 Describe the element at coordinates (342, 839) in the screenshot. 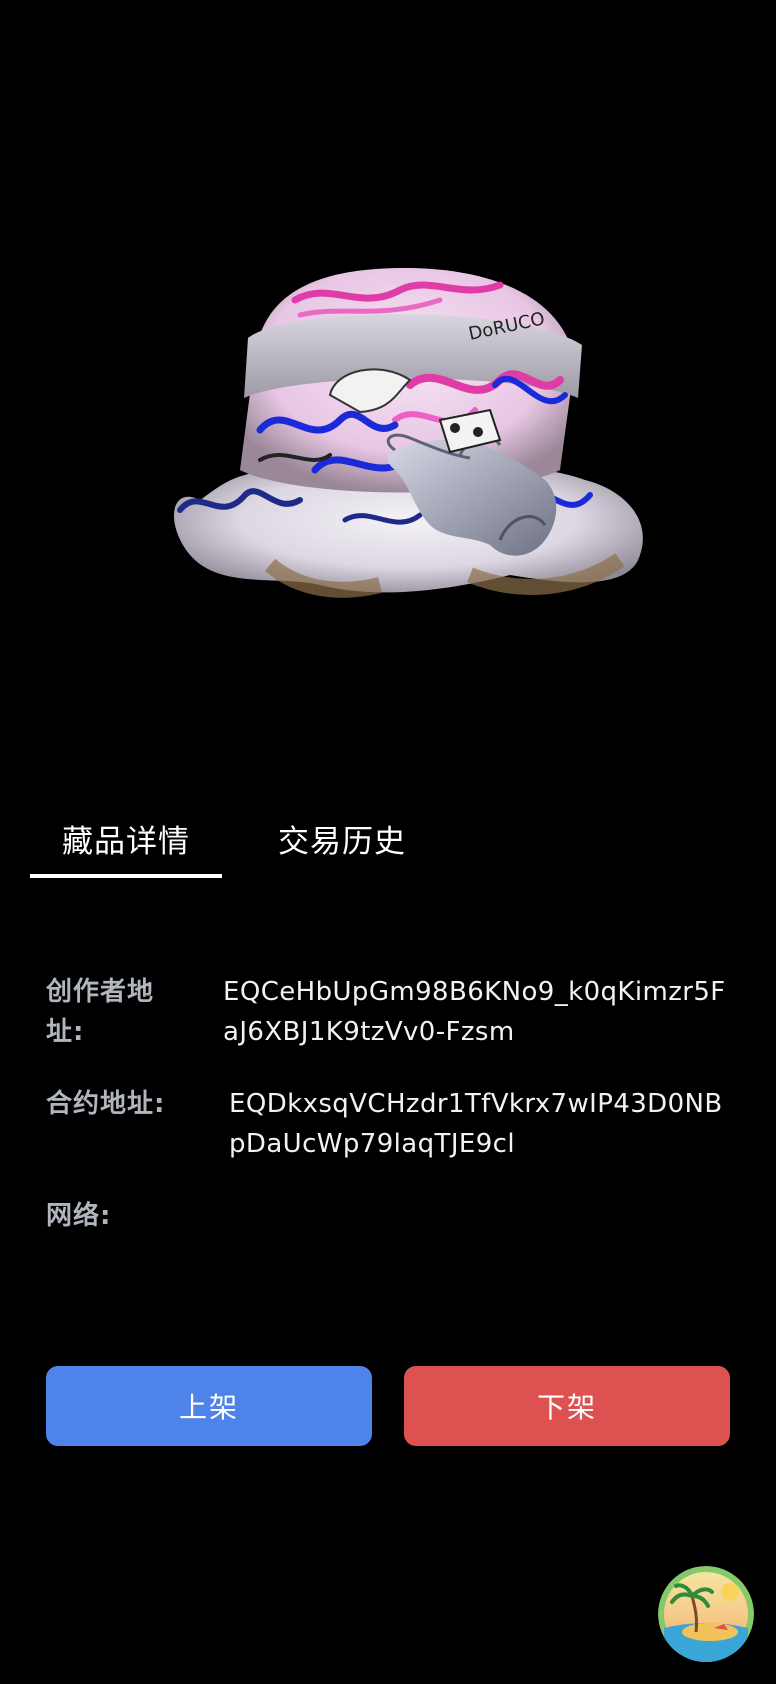

I see `tab-trade-history: 交易历史` at that location.